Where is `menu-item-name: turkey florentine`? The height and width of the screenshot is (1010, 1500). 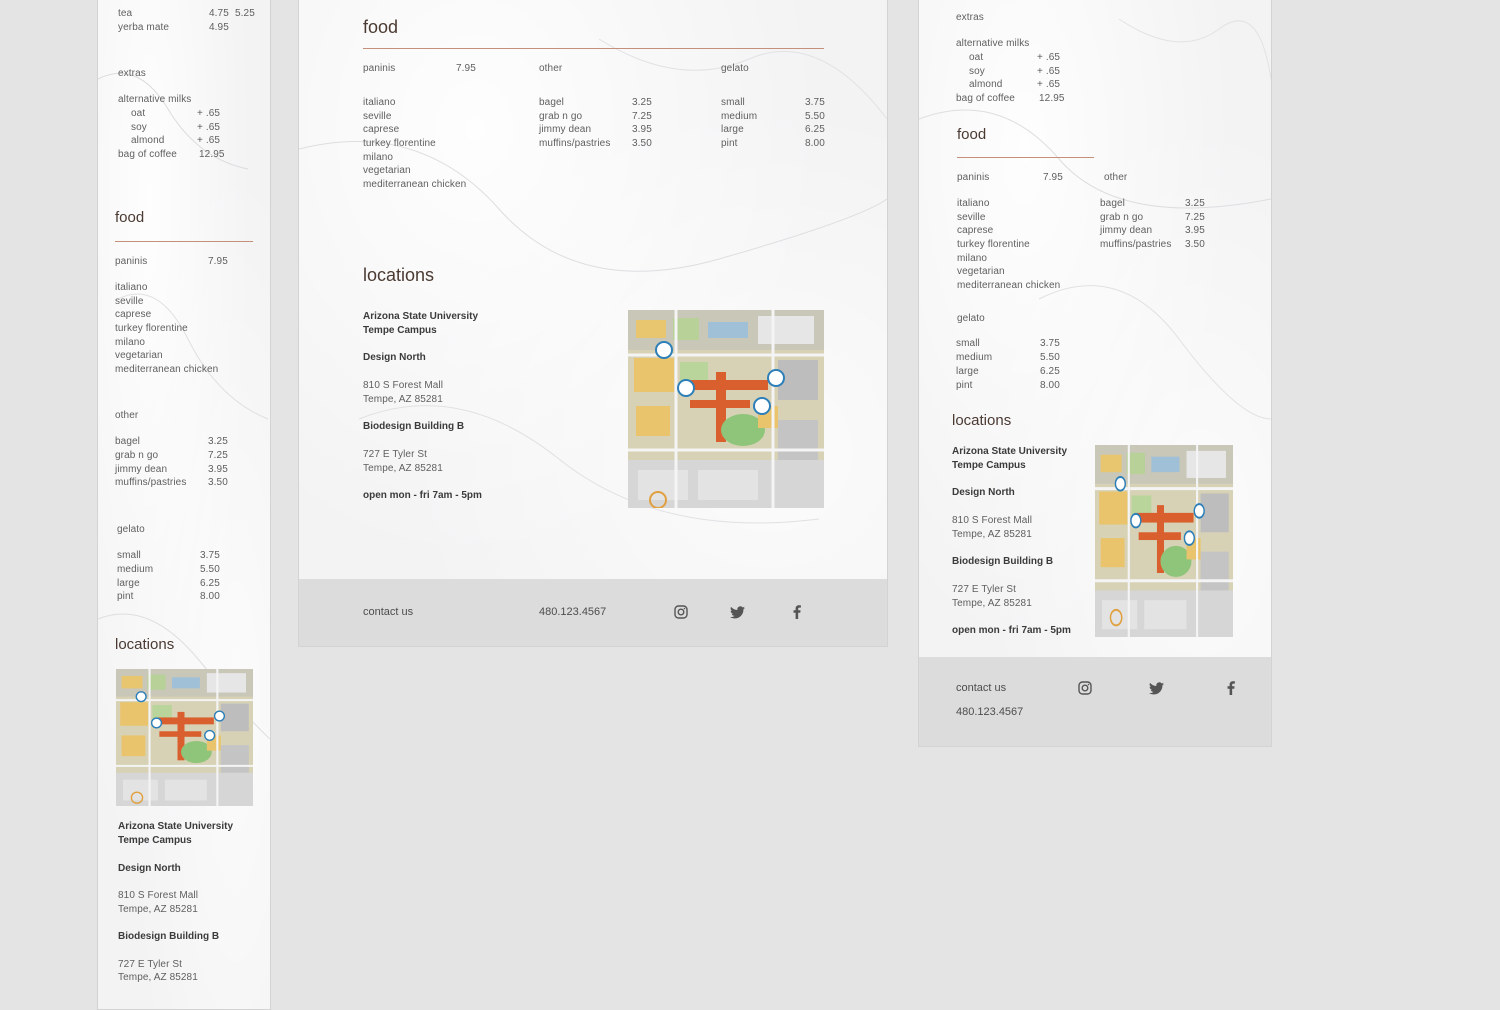 menu-item-name: turkey florentine is located at coordinates (399, 143).